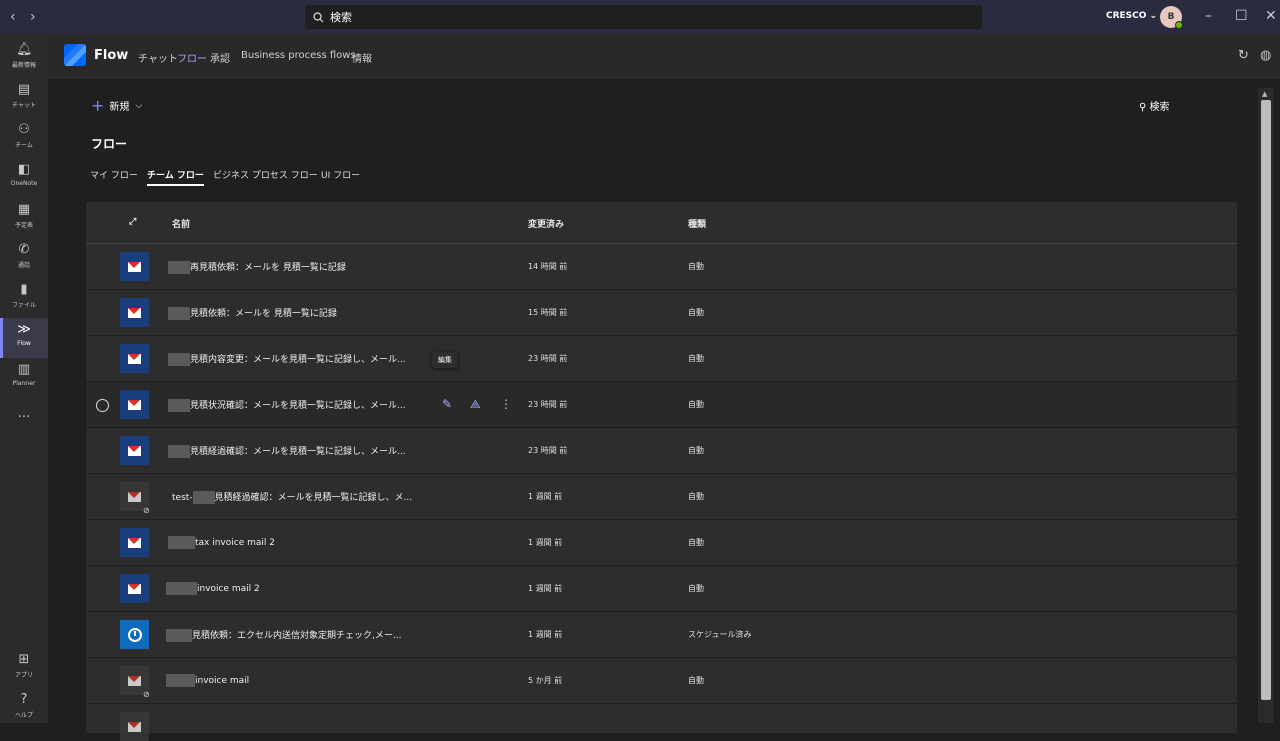 Image resolution: width=1280 pixels, height=741 pixels. I want to click on help-icon: ?, so click(24, 699).